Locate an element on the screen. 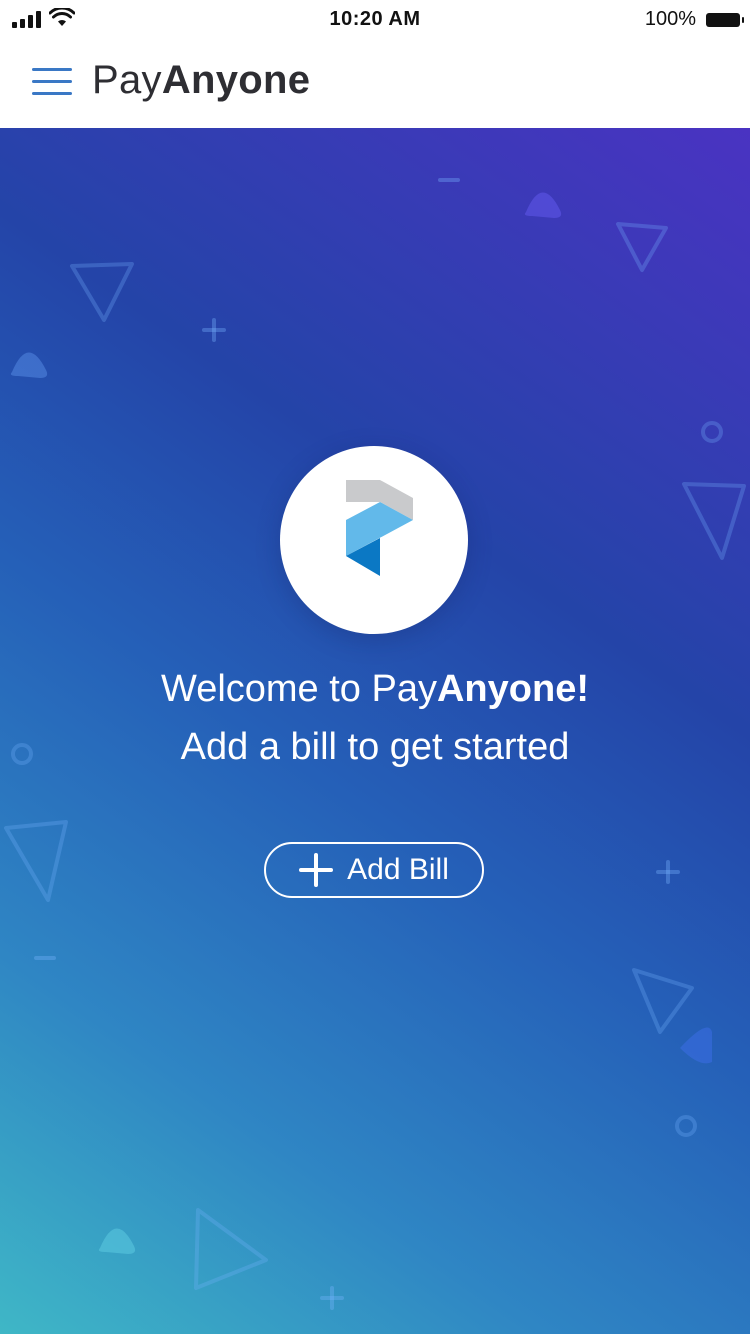 The image size is (750, 1334). app-header: PayAnyone is located at coordinates (375, 84).